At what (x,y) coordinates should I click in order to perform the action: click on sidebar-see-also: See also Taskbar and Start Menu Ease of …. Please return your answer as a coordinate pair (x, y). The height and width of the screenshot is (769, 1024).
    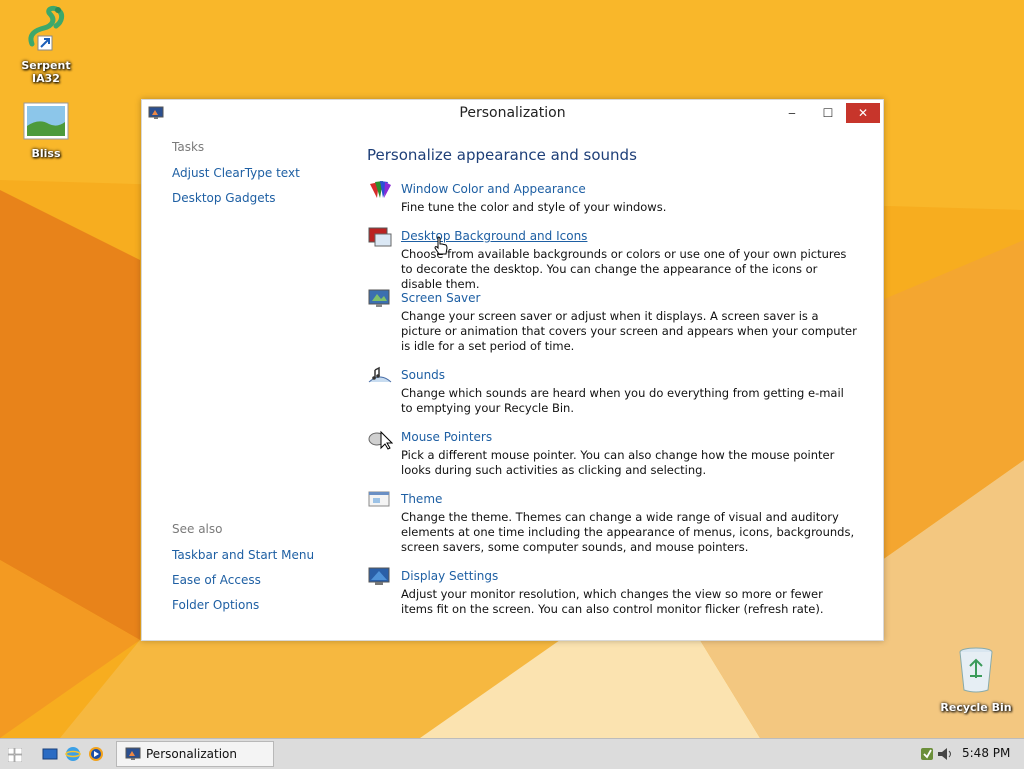
    Looking at the image, I should click on (262, 572).